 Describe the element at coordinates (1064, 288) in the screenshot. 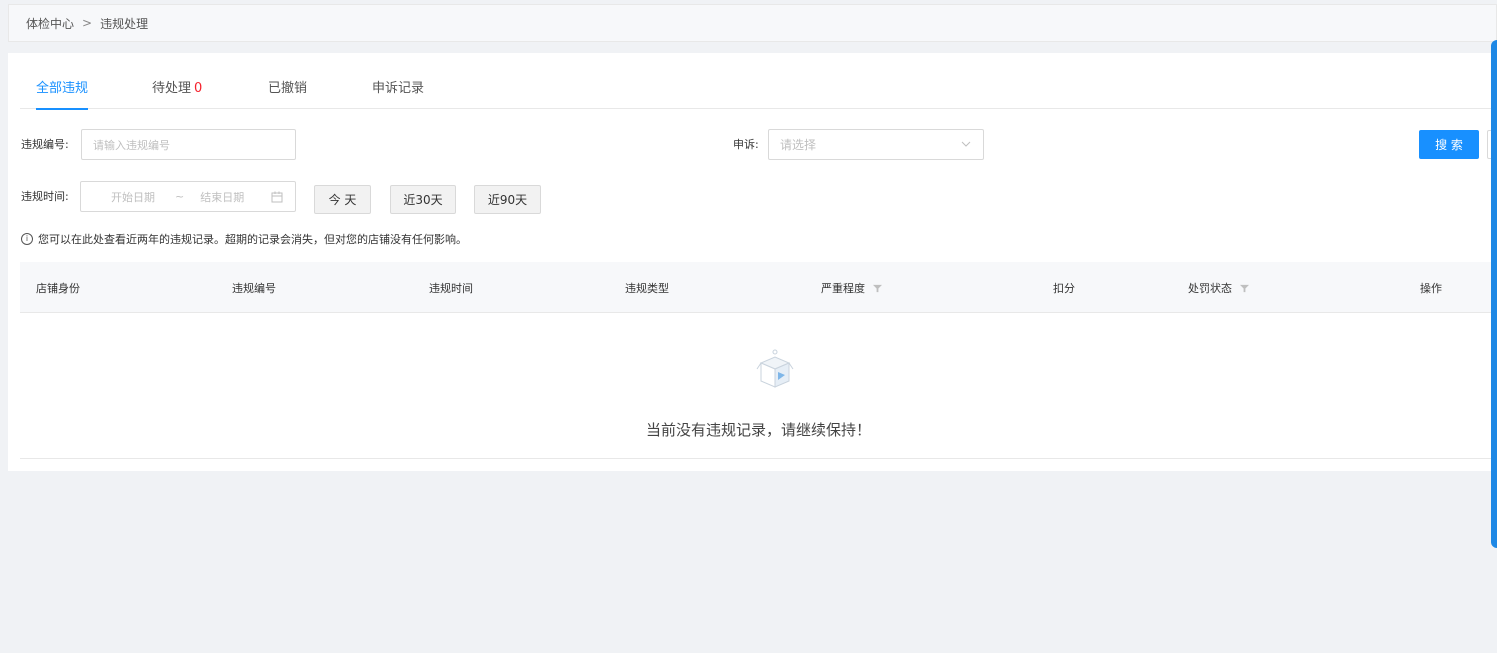

I see `column-deduction: 扣分` at that location.